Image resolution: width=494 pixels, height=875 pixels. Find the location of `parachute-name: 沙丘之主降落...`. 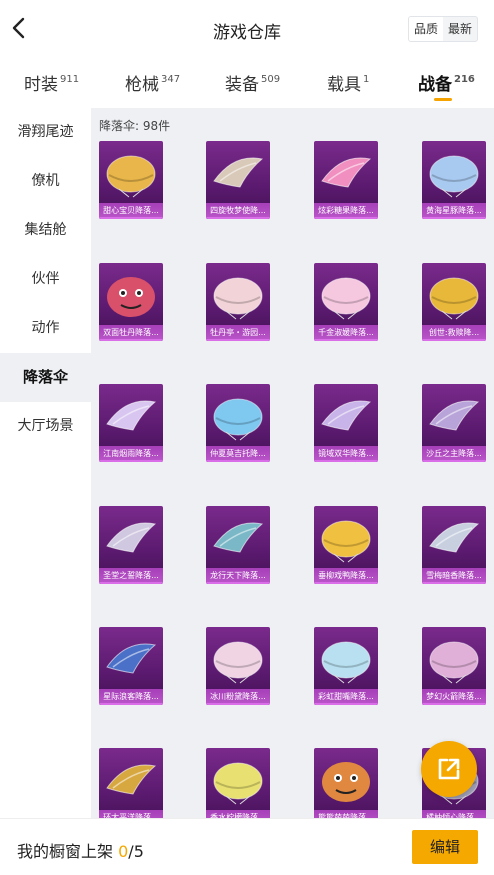

parachute-name: 沙丘之主降落... is located at coordinates (454, 454).